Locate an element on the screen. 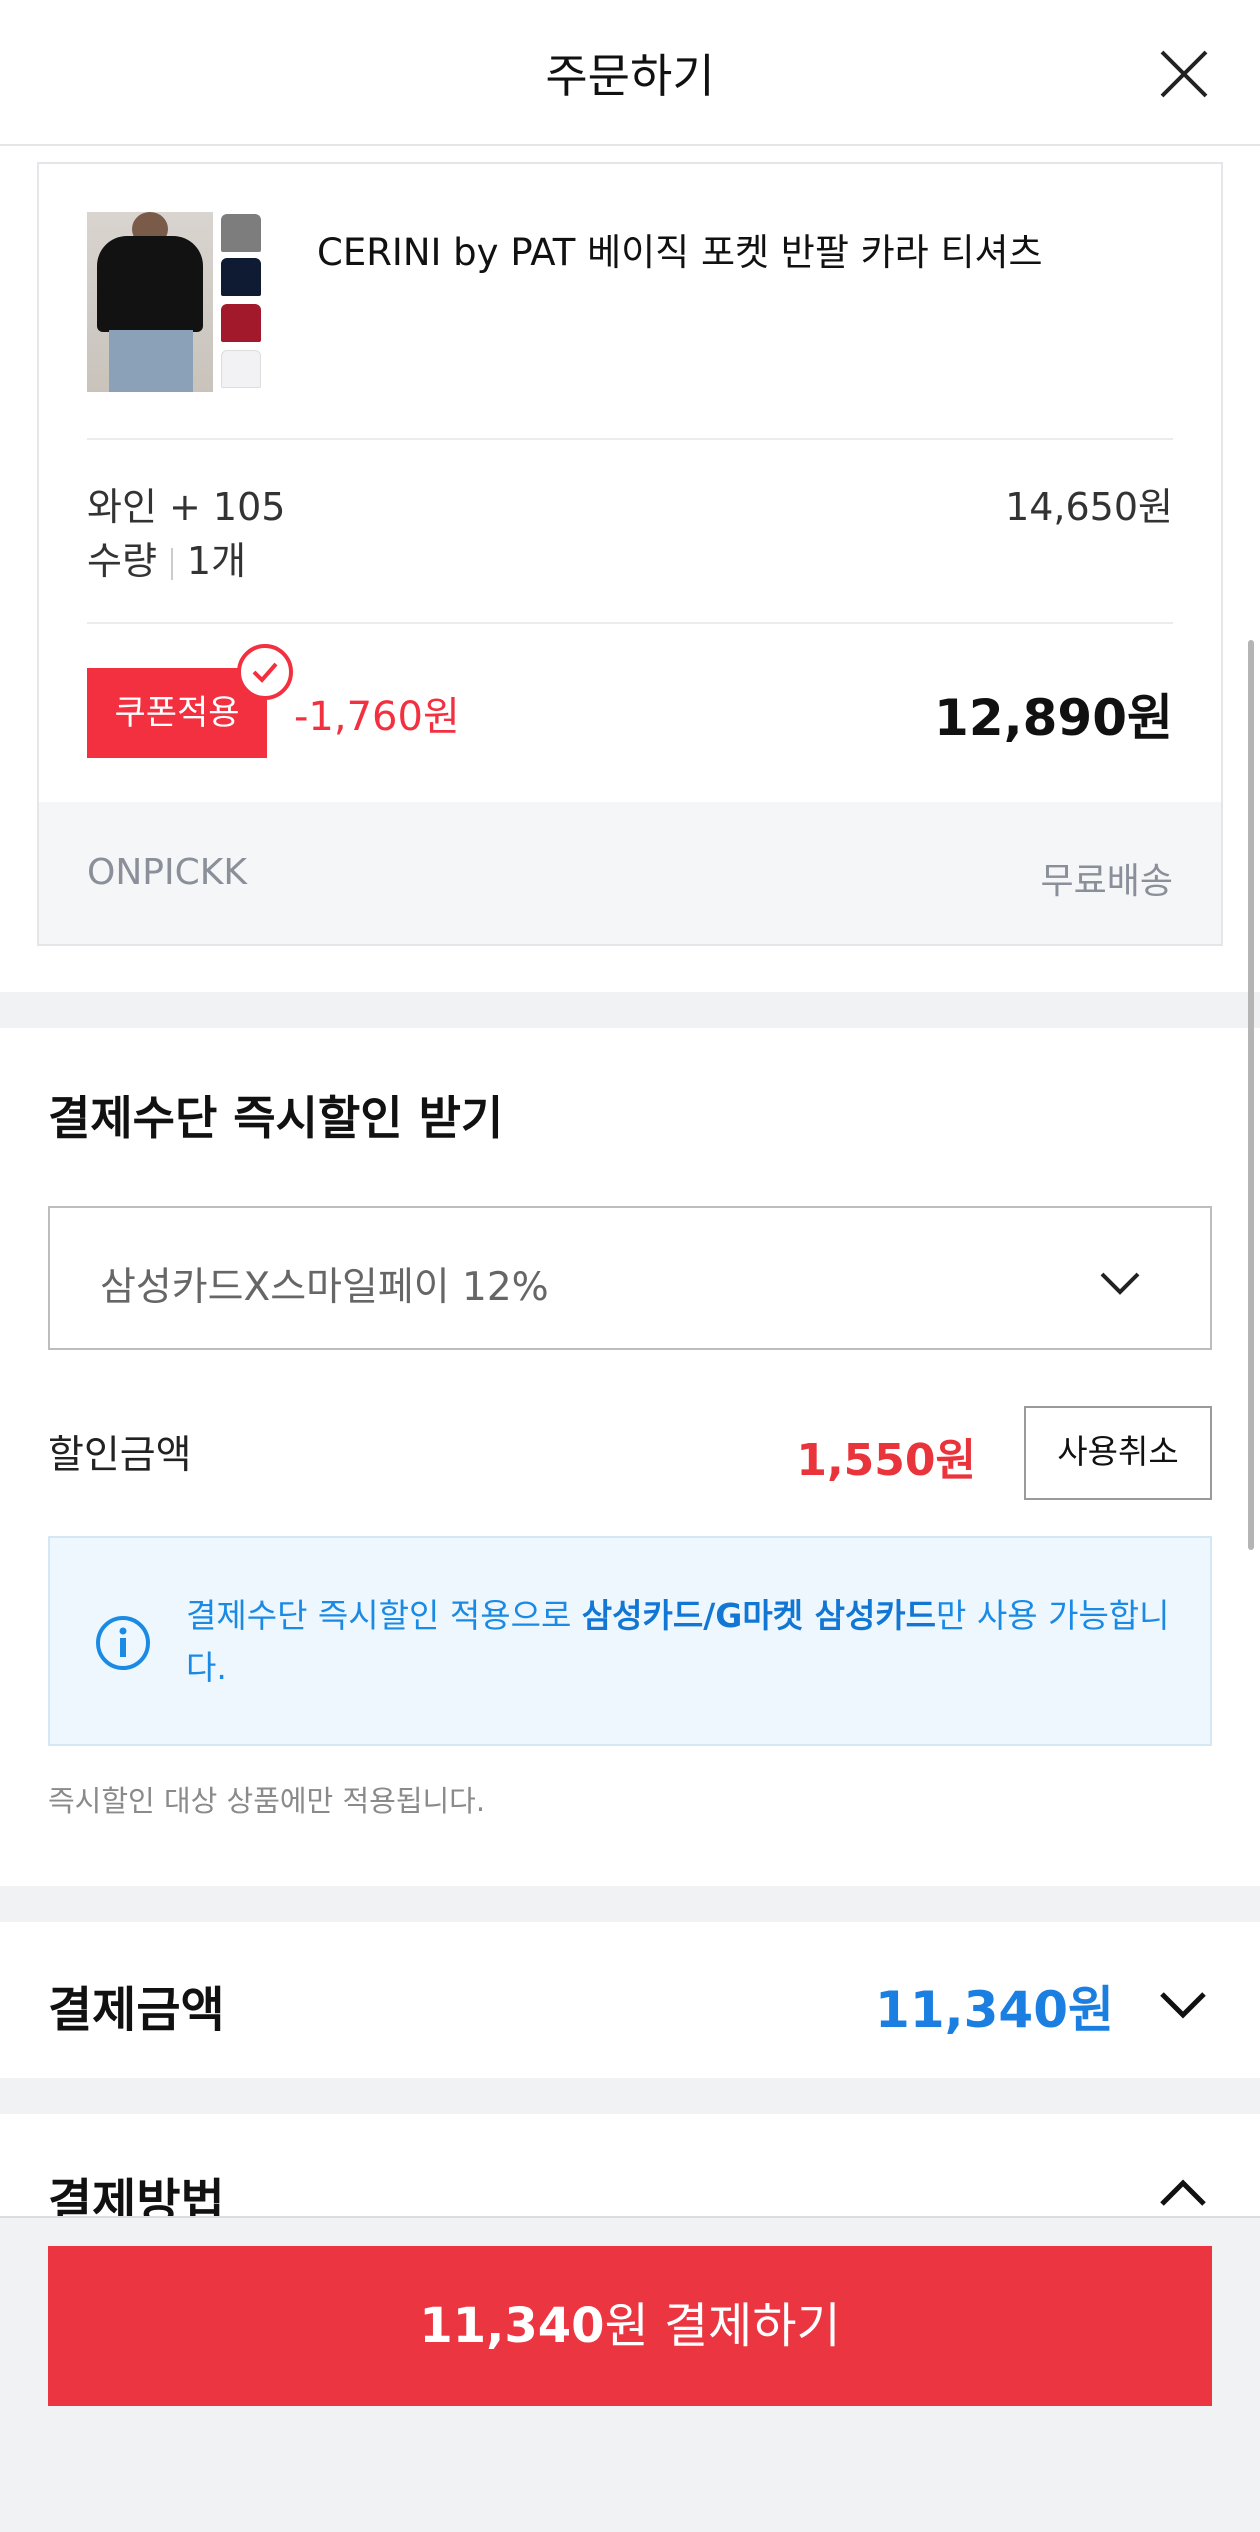 This screenshot has width=1260, height=2532. check-icon is located at coordinates (265, 672).